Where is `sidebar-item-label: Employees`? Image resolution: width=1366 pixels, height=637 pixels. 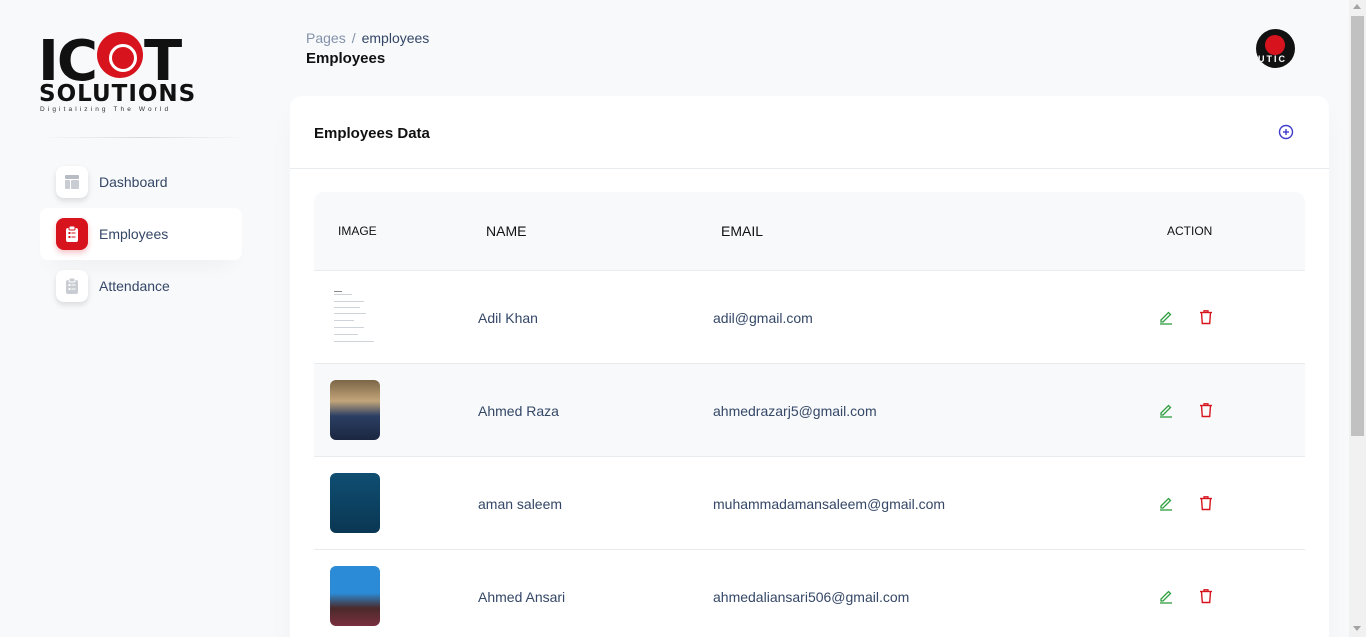 sidebar-item-label: Employees is located at coordinates (134, 234).